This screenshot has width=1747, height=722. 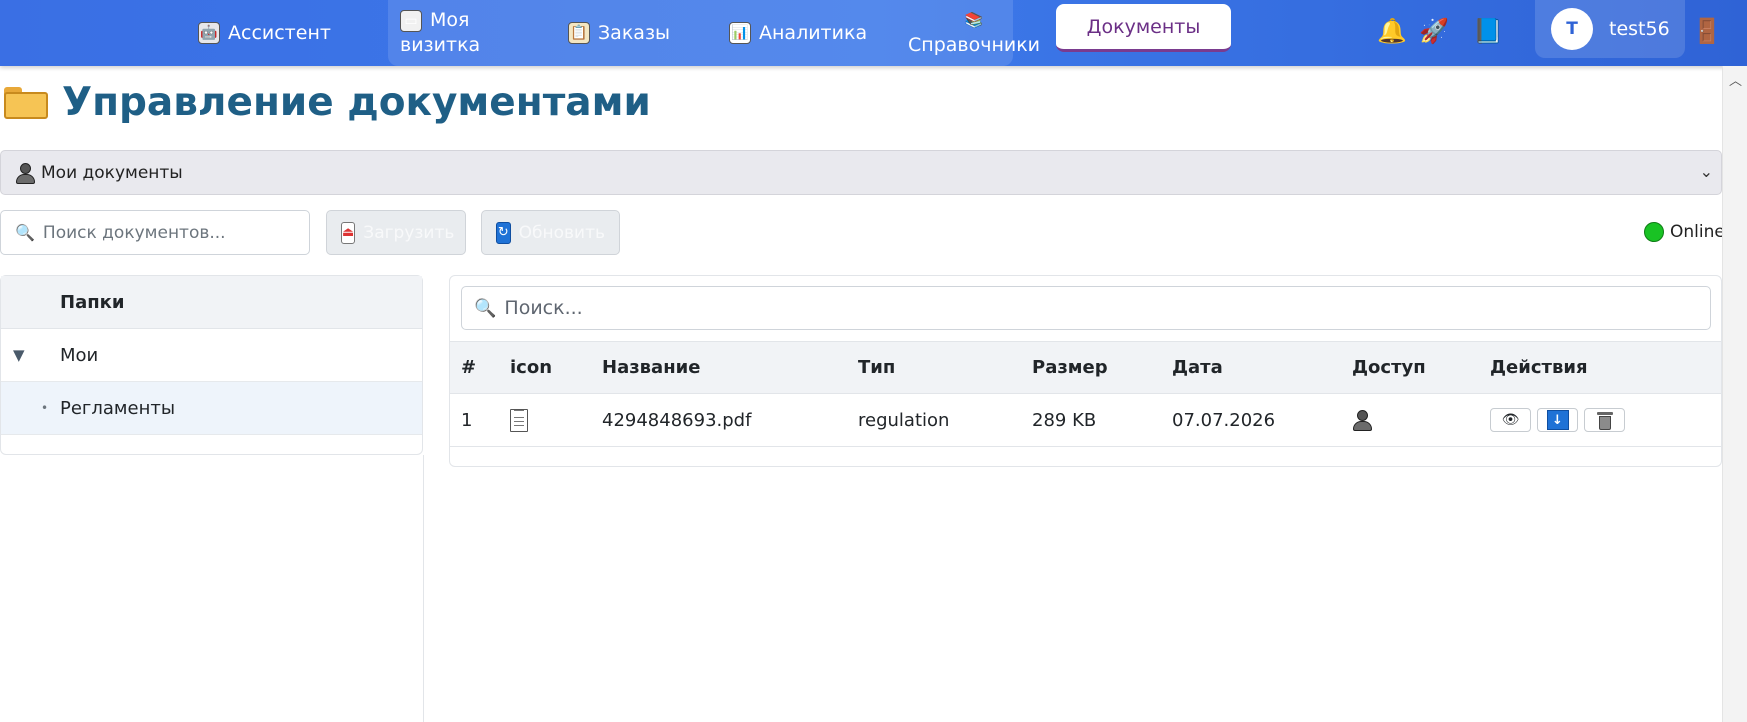 I want to click on refresh-icon: ↻, so click(x=503, y=232).